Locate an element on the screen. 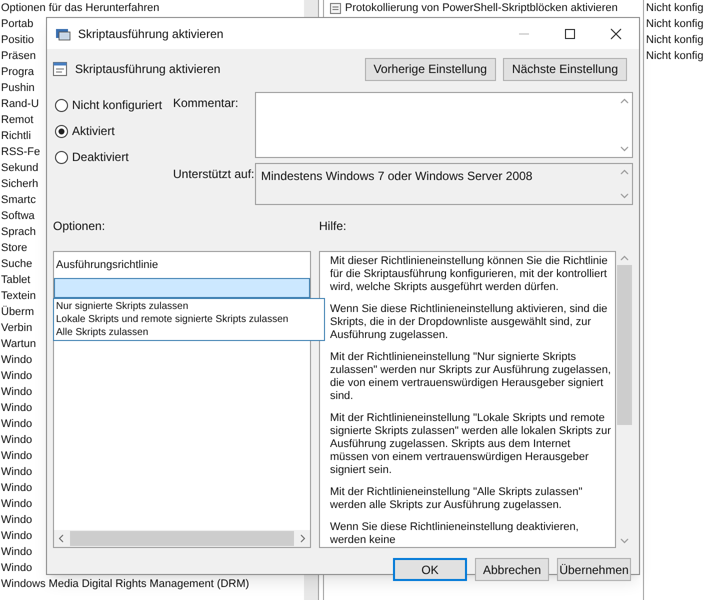 Image resolution: width=705 pixels, height=600 pixels. tree-item: Progra is located at coordinates (17, 72).